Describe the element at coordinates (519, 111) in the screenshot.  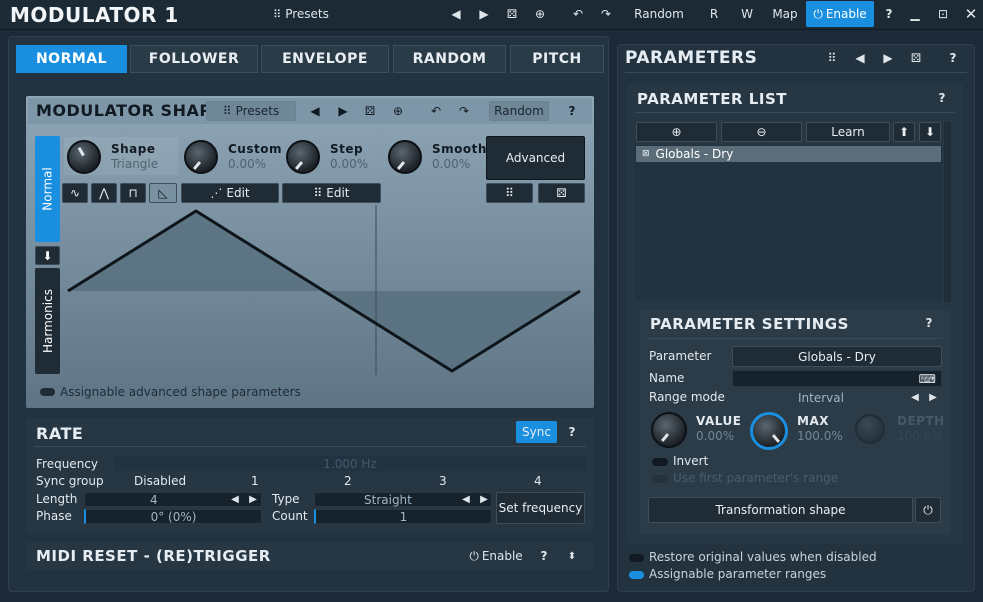
I see `shape-random-button: Random` at that location.